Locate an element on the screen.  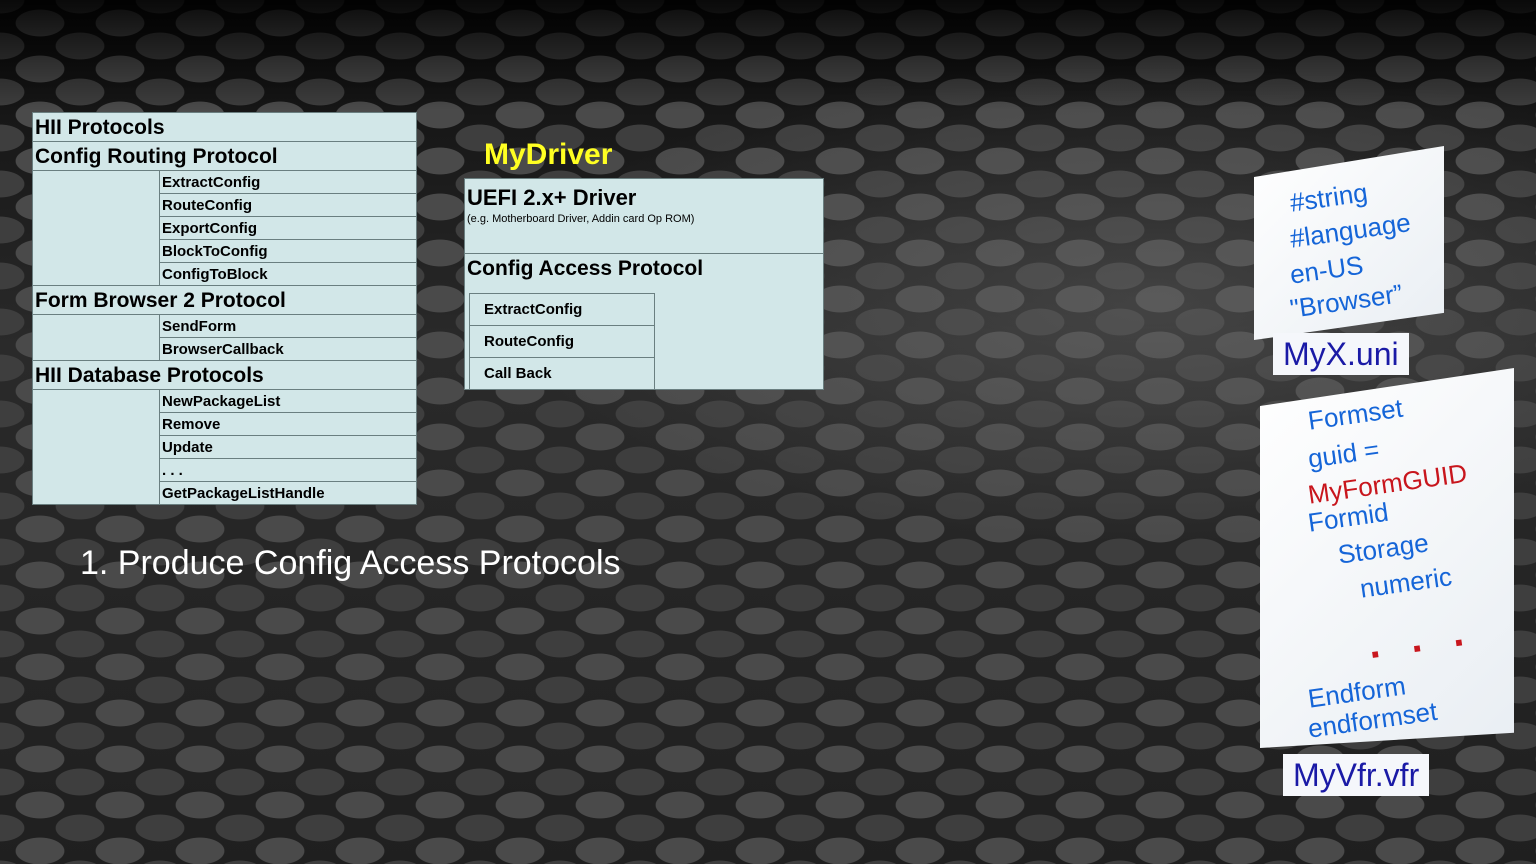
routing-item: BlockToConfig is located at coordinates (288, 251).